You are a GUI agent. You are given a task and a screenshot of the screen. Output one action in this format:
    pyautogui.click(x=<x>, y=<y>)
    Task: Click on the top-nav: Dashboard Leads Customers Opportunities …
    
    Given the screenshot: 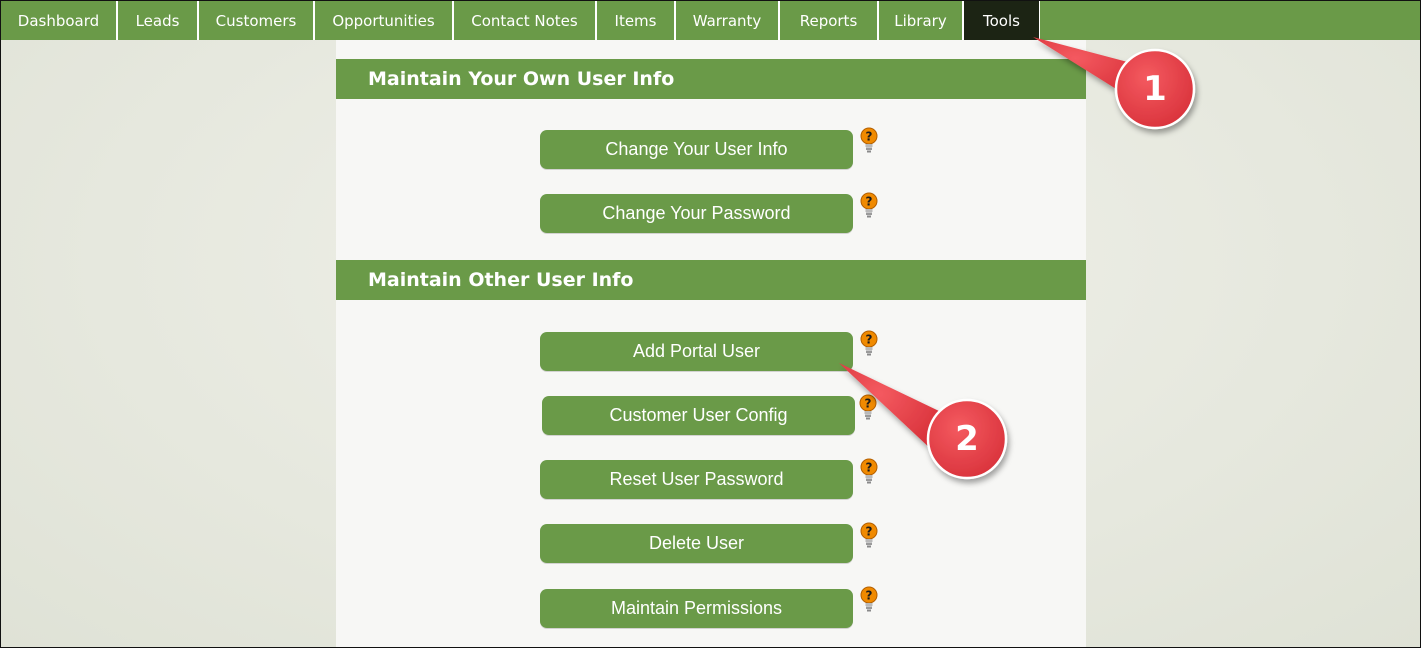 What is the action you would take?
    pyautogui.click(x=710, y=20)
    